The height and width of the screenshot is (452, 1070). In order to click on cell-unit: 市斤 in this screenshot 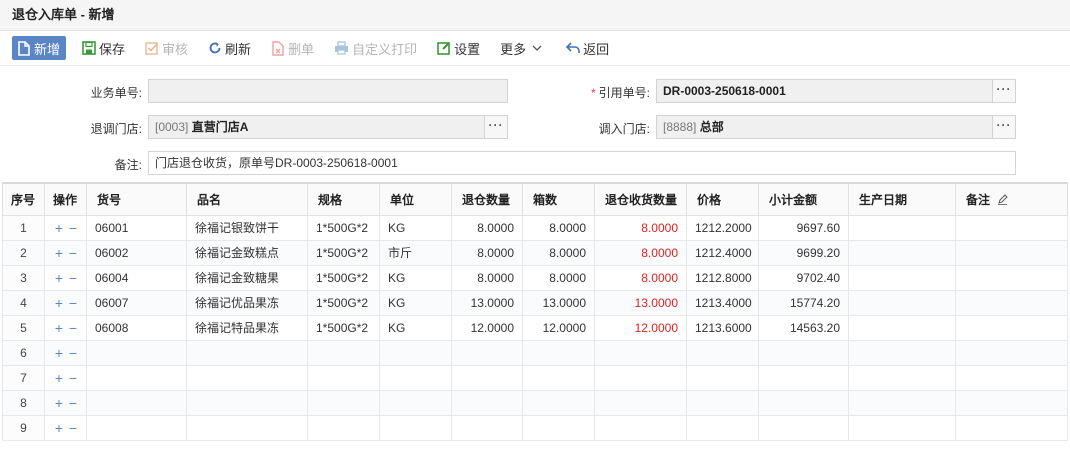, I will do `click(415, 252)`.